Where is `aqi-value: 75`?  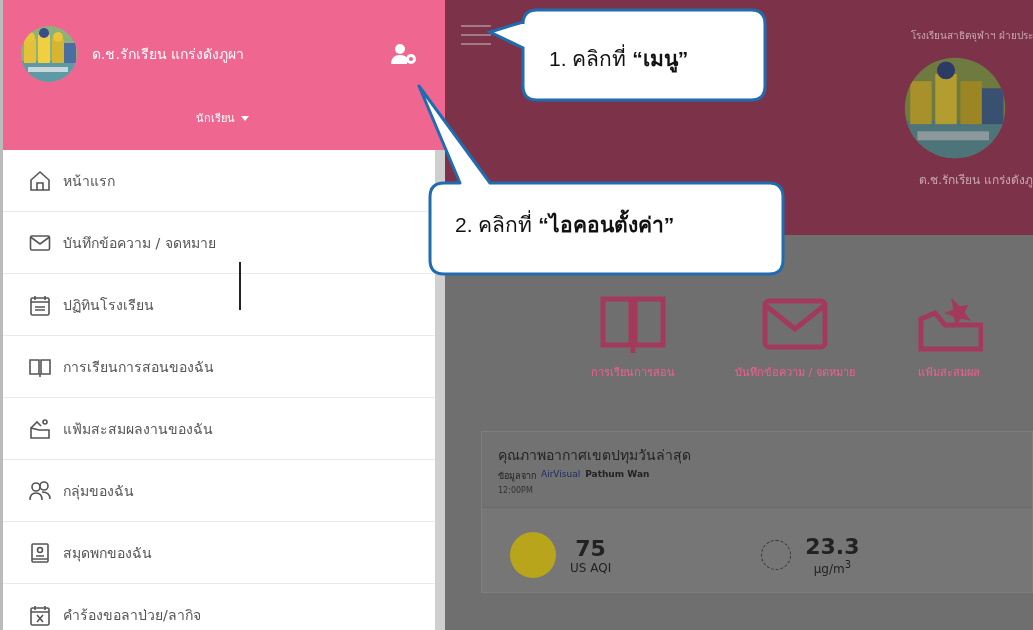 aqi-value: 75 is located at coordinates (590, 548).